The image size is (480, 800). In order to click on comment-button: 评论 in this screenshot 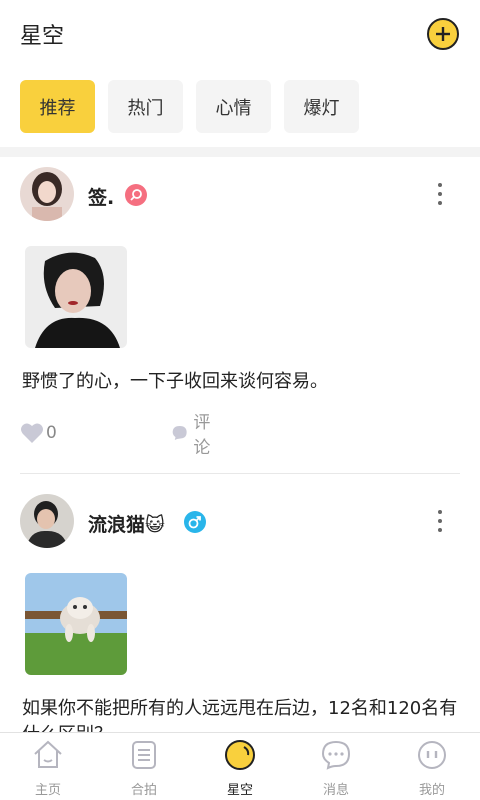, I will do `click(194, 433)`.